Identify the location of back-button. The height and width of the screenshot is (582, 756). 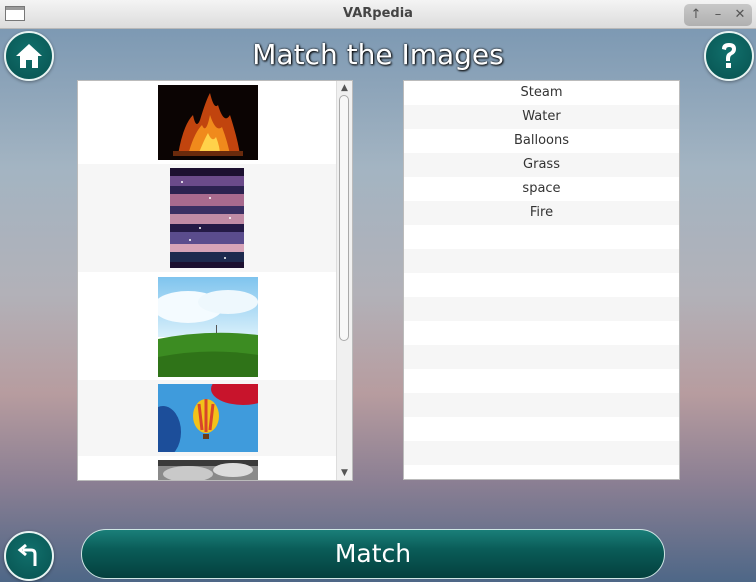
(29, 556).